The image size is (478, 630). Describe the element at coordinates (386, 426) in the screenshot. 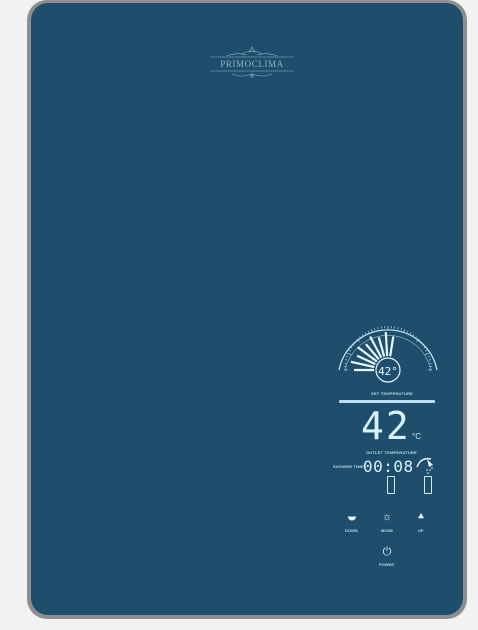

I see `outlet-temperature-value: 42` at that location.